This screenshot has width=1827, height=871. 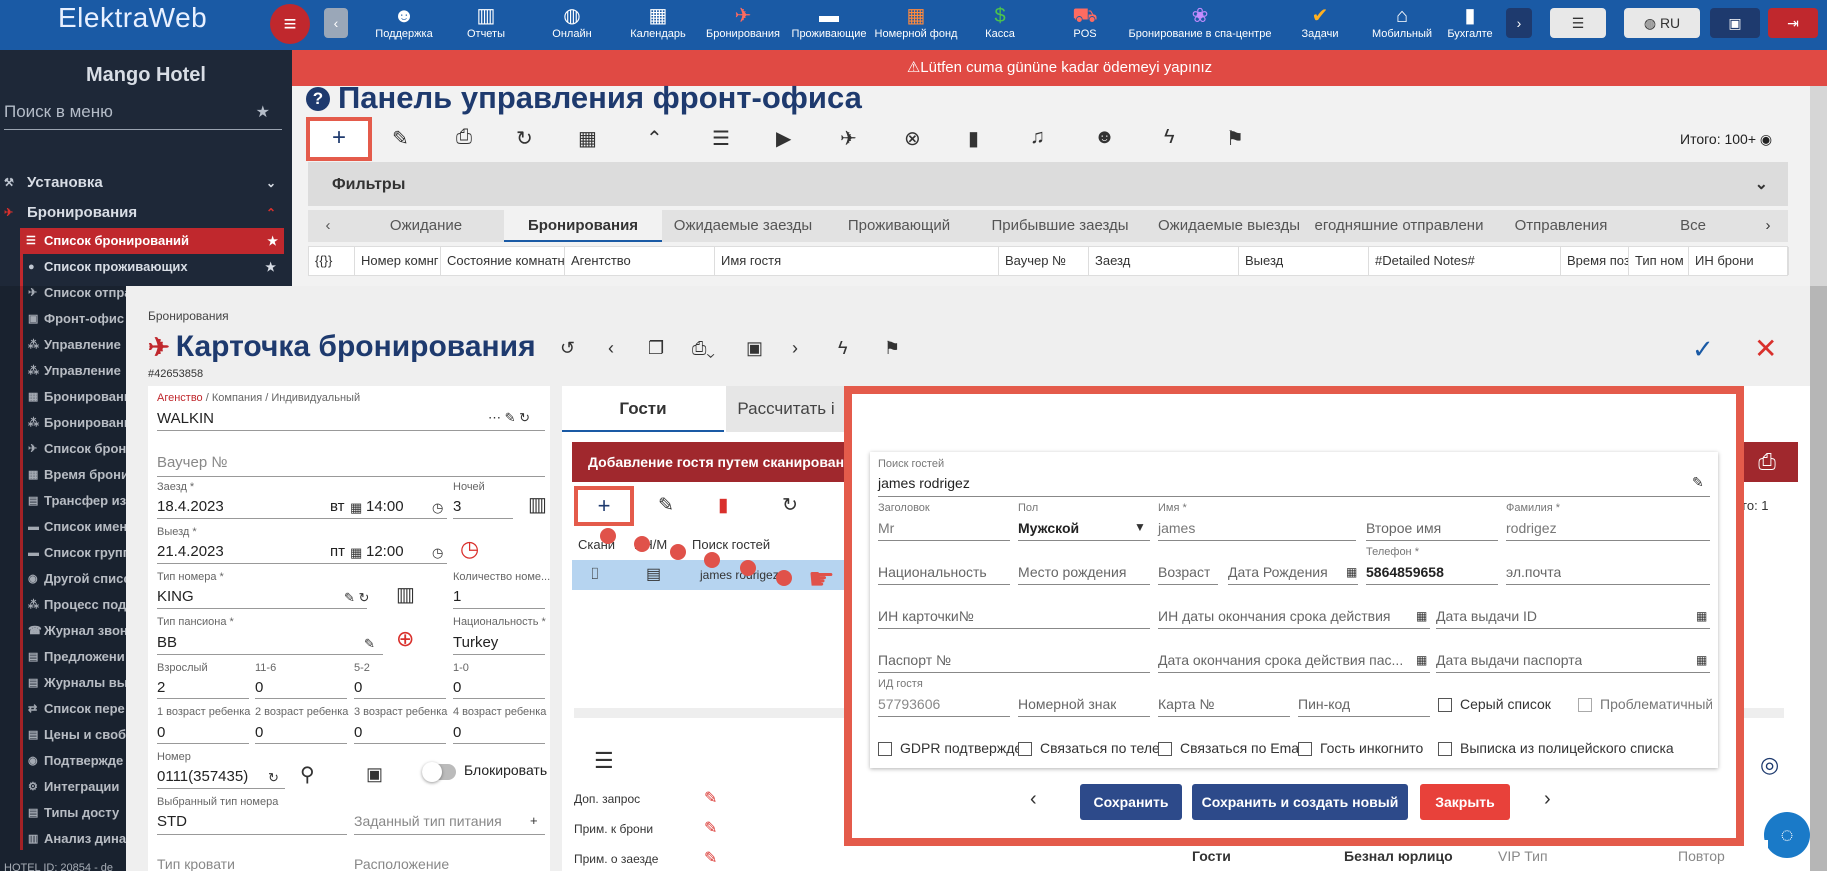 I want to click on tab-departures: Отправления, so click(x=1561, y=226).